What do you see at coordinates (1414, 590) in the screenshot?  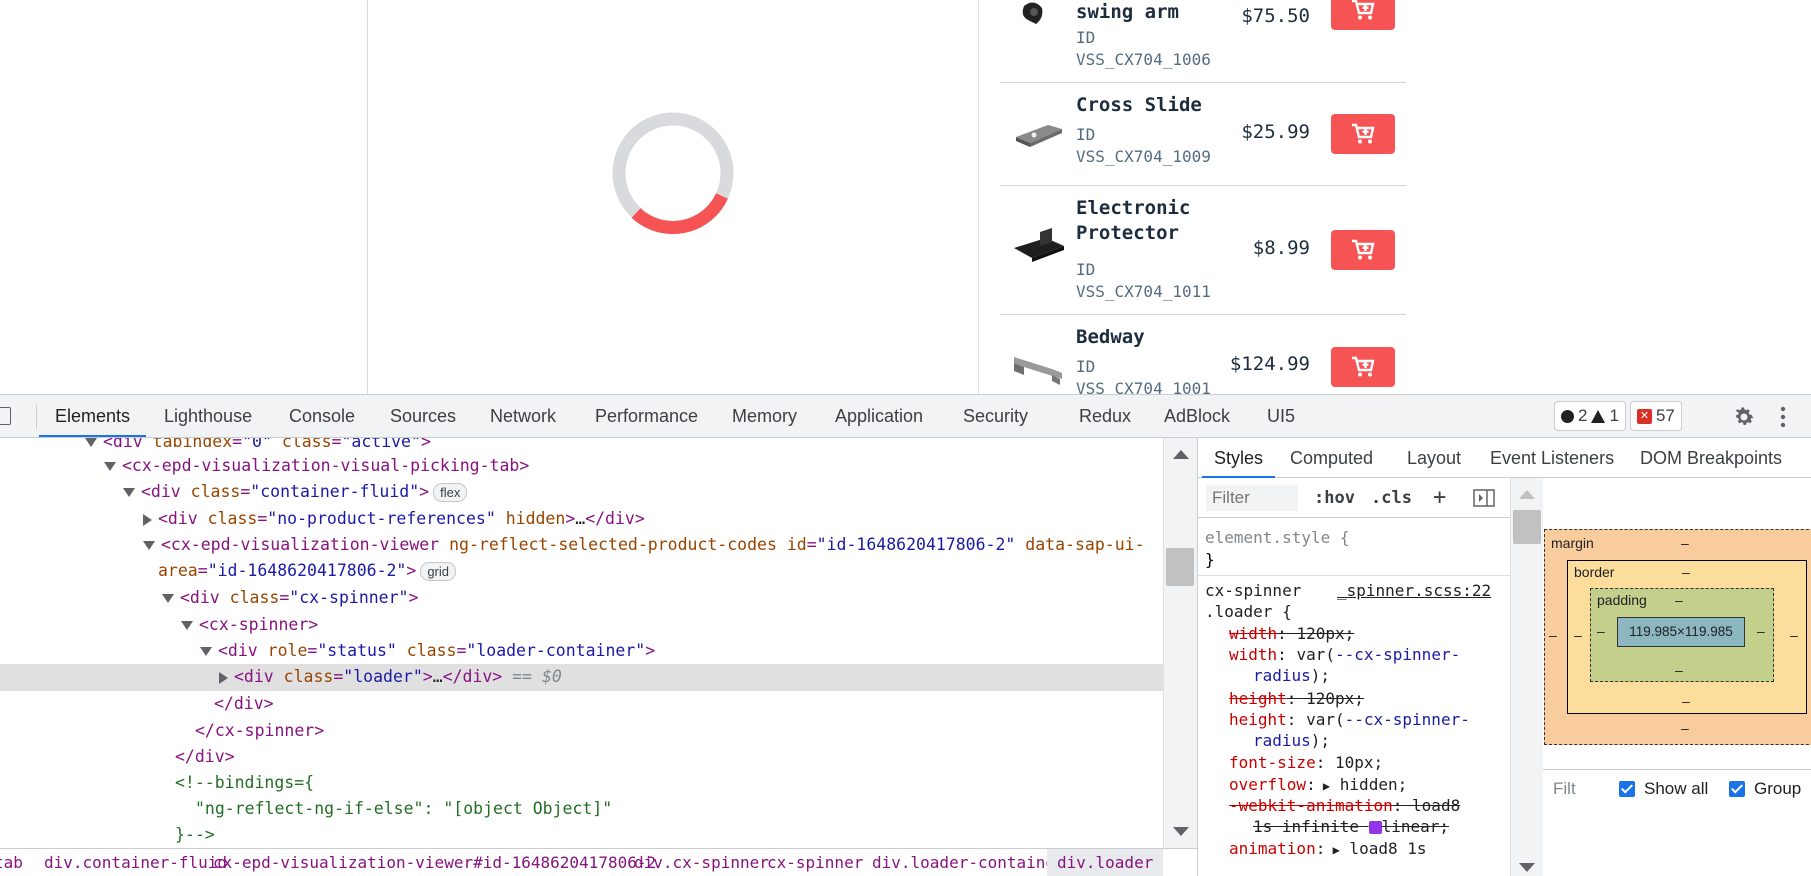 I see `stylesheet-source-link: _spinner.scss:22` at bounding box center [1414, 590].